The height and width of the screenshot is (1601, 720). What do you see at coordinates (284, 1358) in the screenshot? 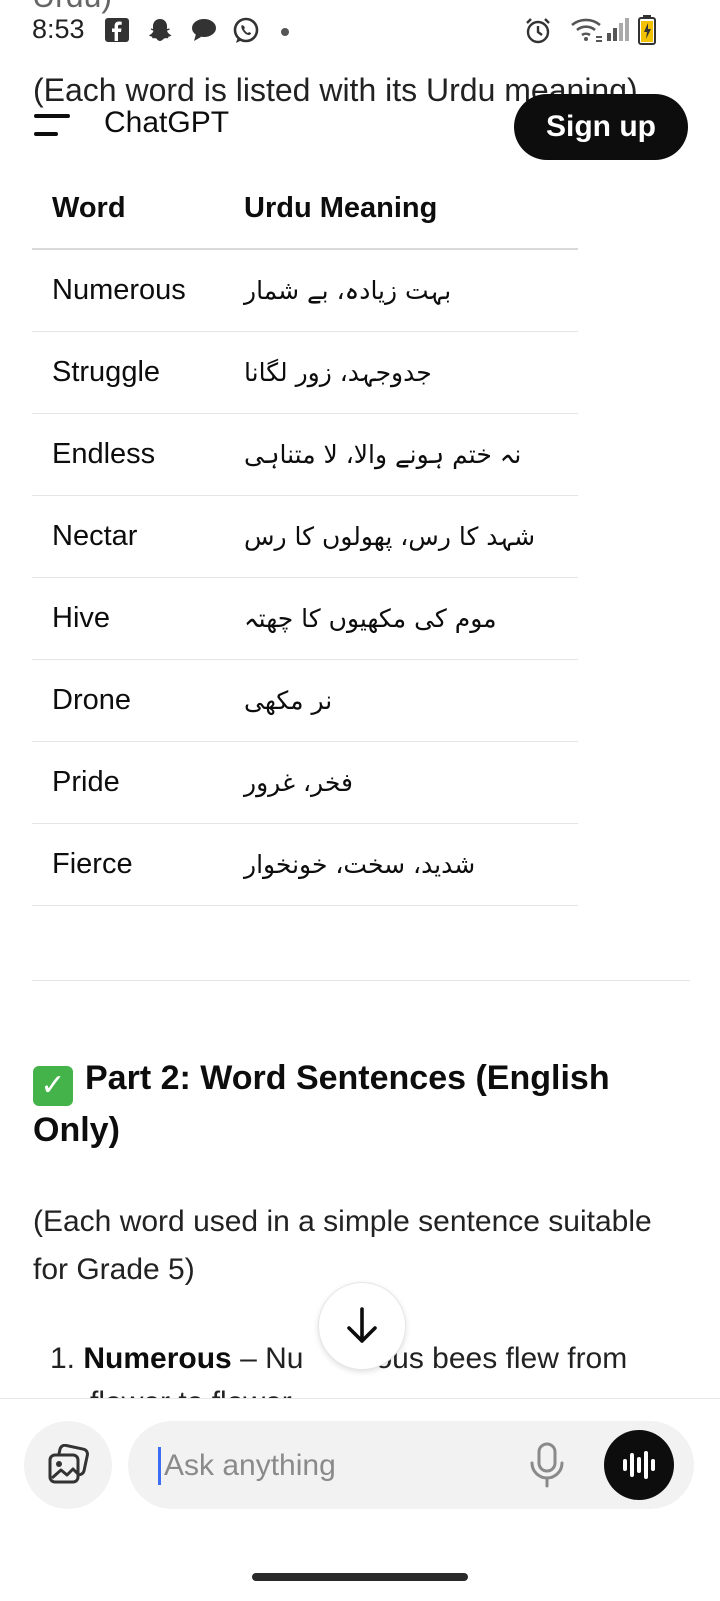
I see `list-text-start: Nu` at bounding box center [284, 1358].